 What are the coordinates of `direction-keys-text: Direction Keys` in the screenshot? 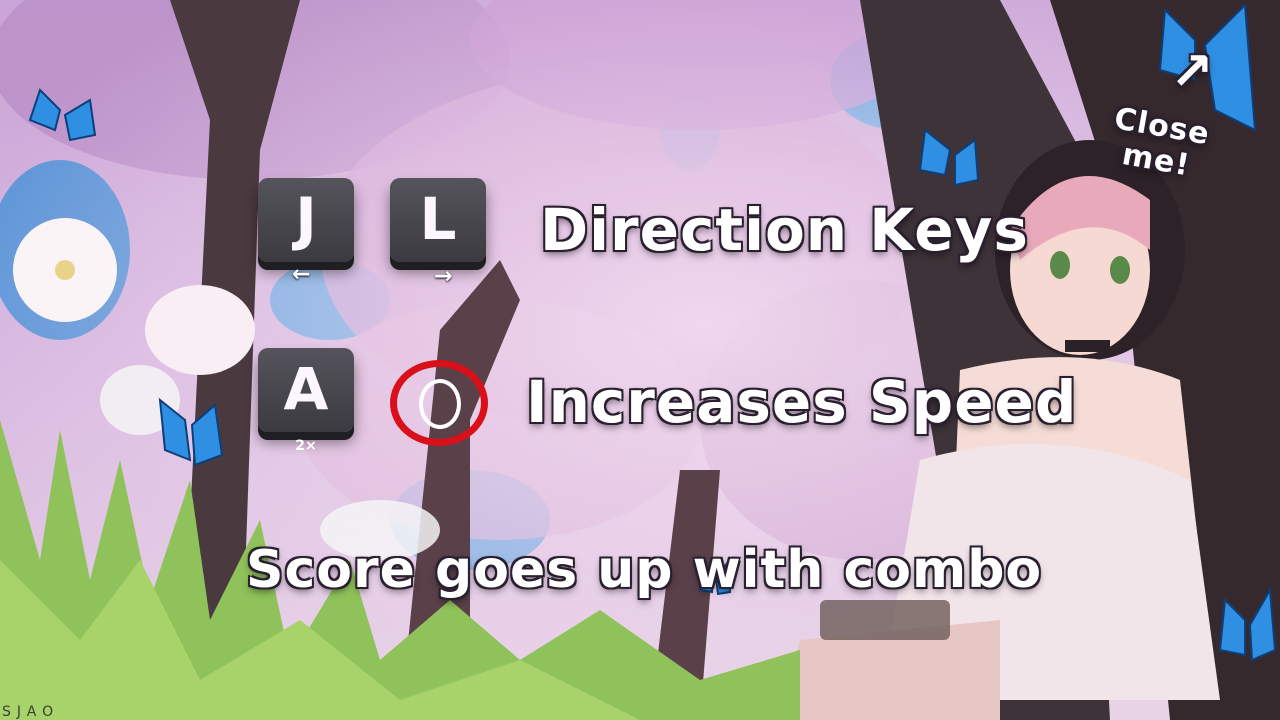 It's located at (784, 230).